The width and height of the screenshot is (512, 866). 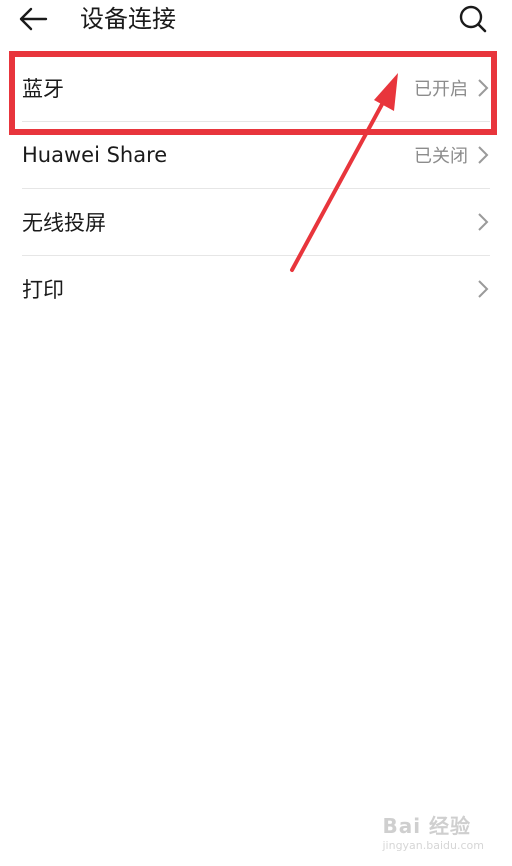 I want to click on list-item-label: Huawei Share, so click(x=95, y=155).